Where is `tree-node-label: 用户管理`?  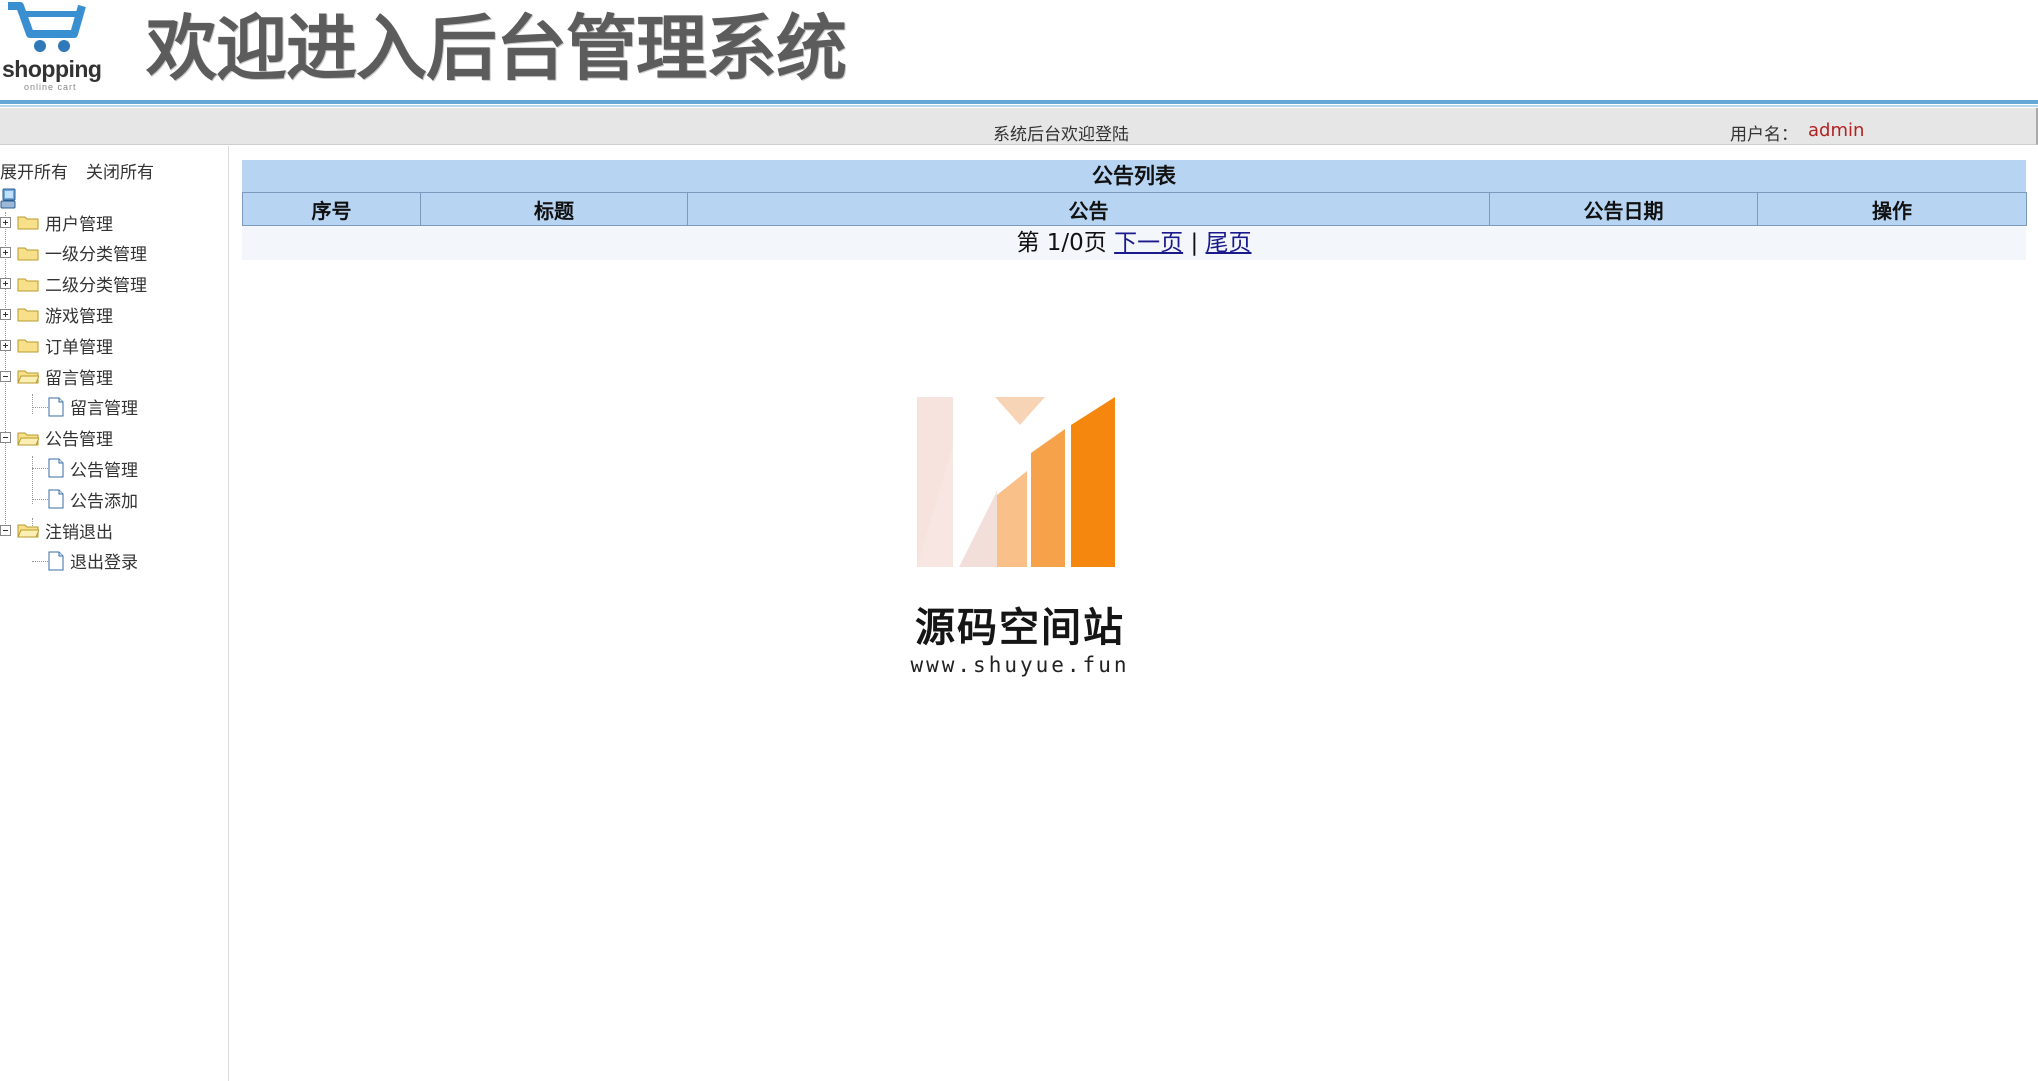
tree-node-label: 用户管理 is located at coordinates (79, 222).